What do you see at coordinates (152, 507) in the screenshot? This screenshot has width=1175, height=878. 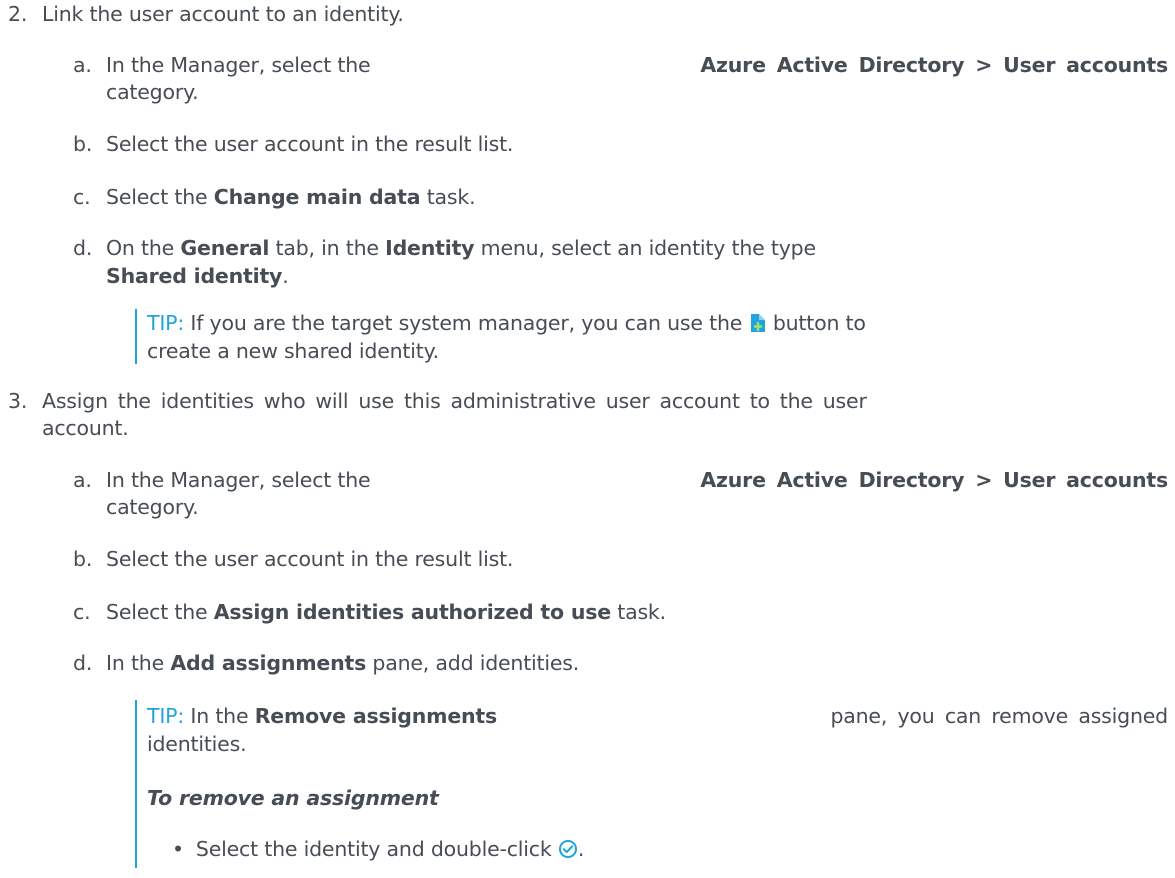 I see `step-3a-line2: category.` at bounding box center [152, 507].